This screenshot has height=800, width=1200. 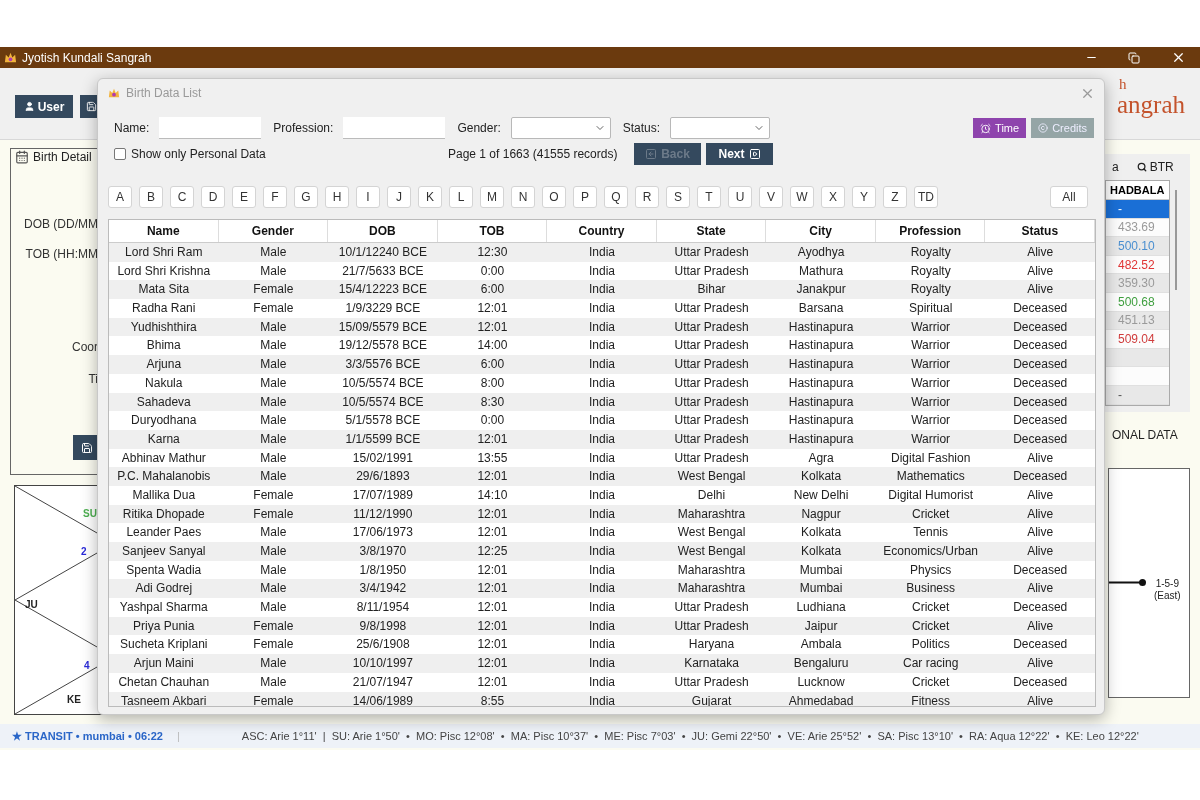 I want to click on letter-filter-button: U, so click(x=740, y=197).